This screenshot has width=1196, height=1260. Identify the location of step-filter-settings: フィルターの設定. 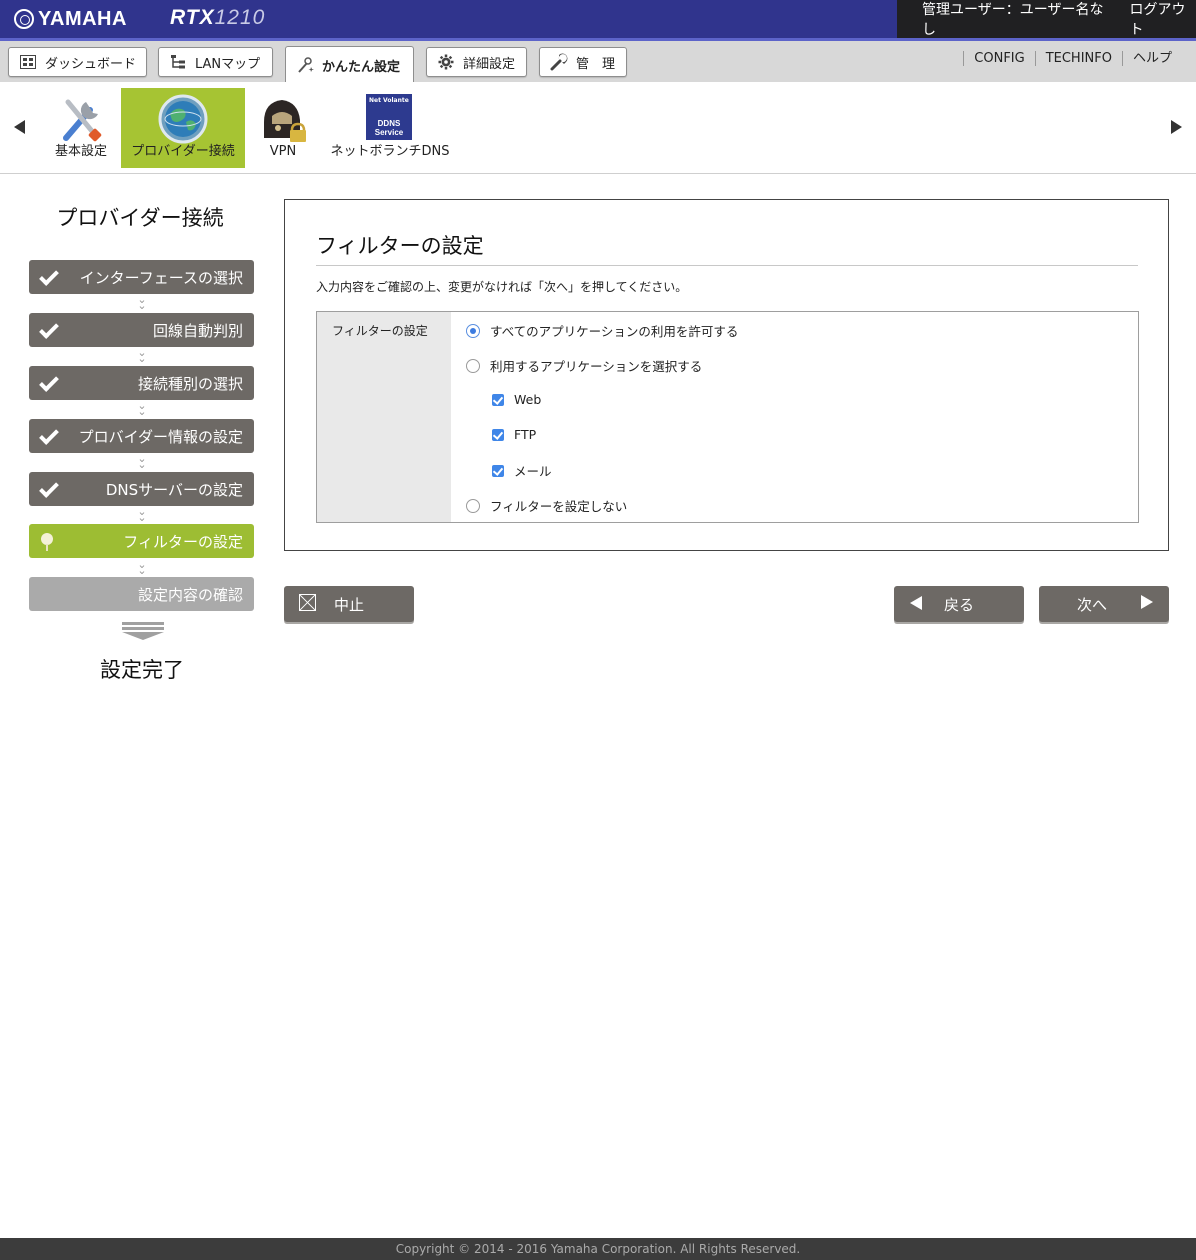
(141, 541).